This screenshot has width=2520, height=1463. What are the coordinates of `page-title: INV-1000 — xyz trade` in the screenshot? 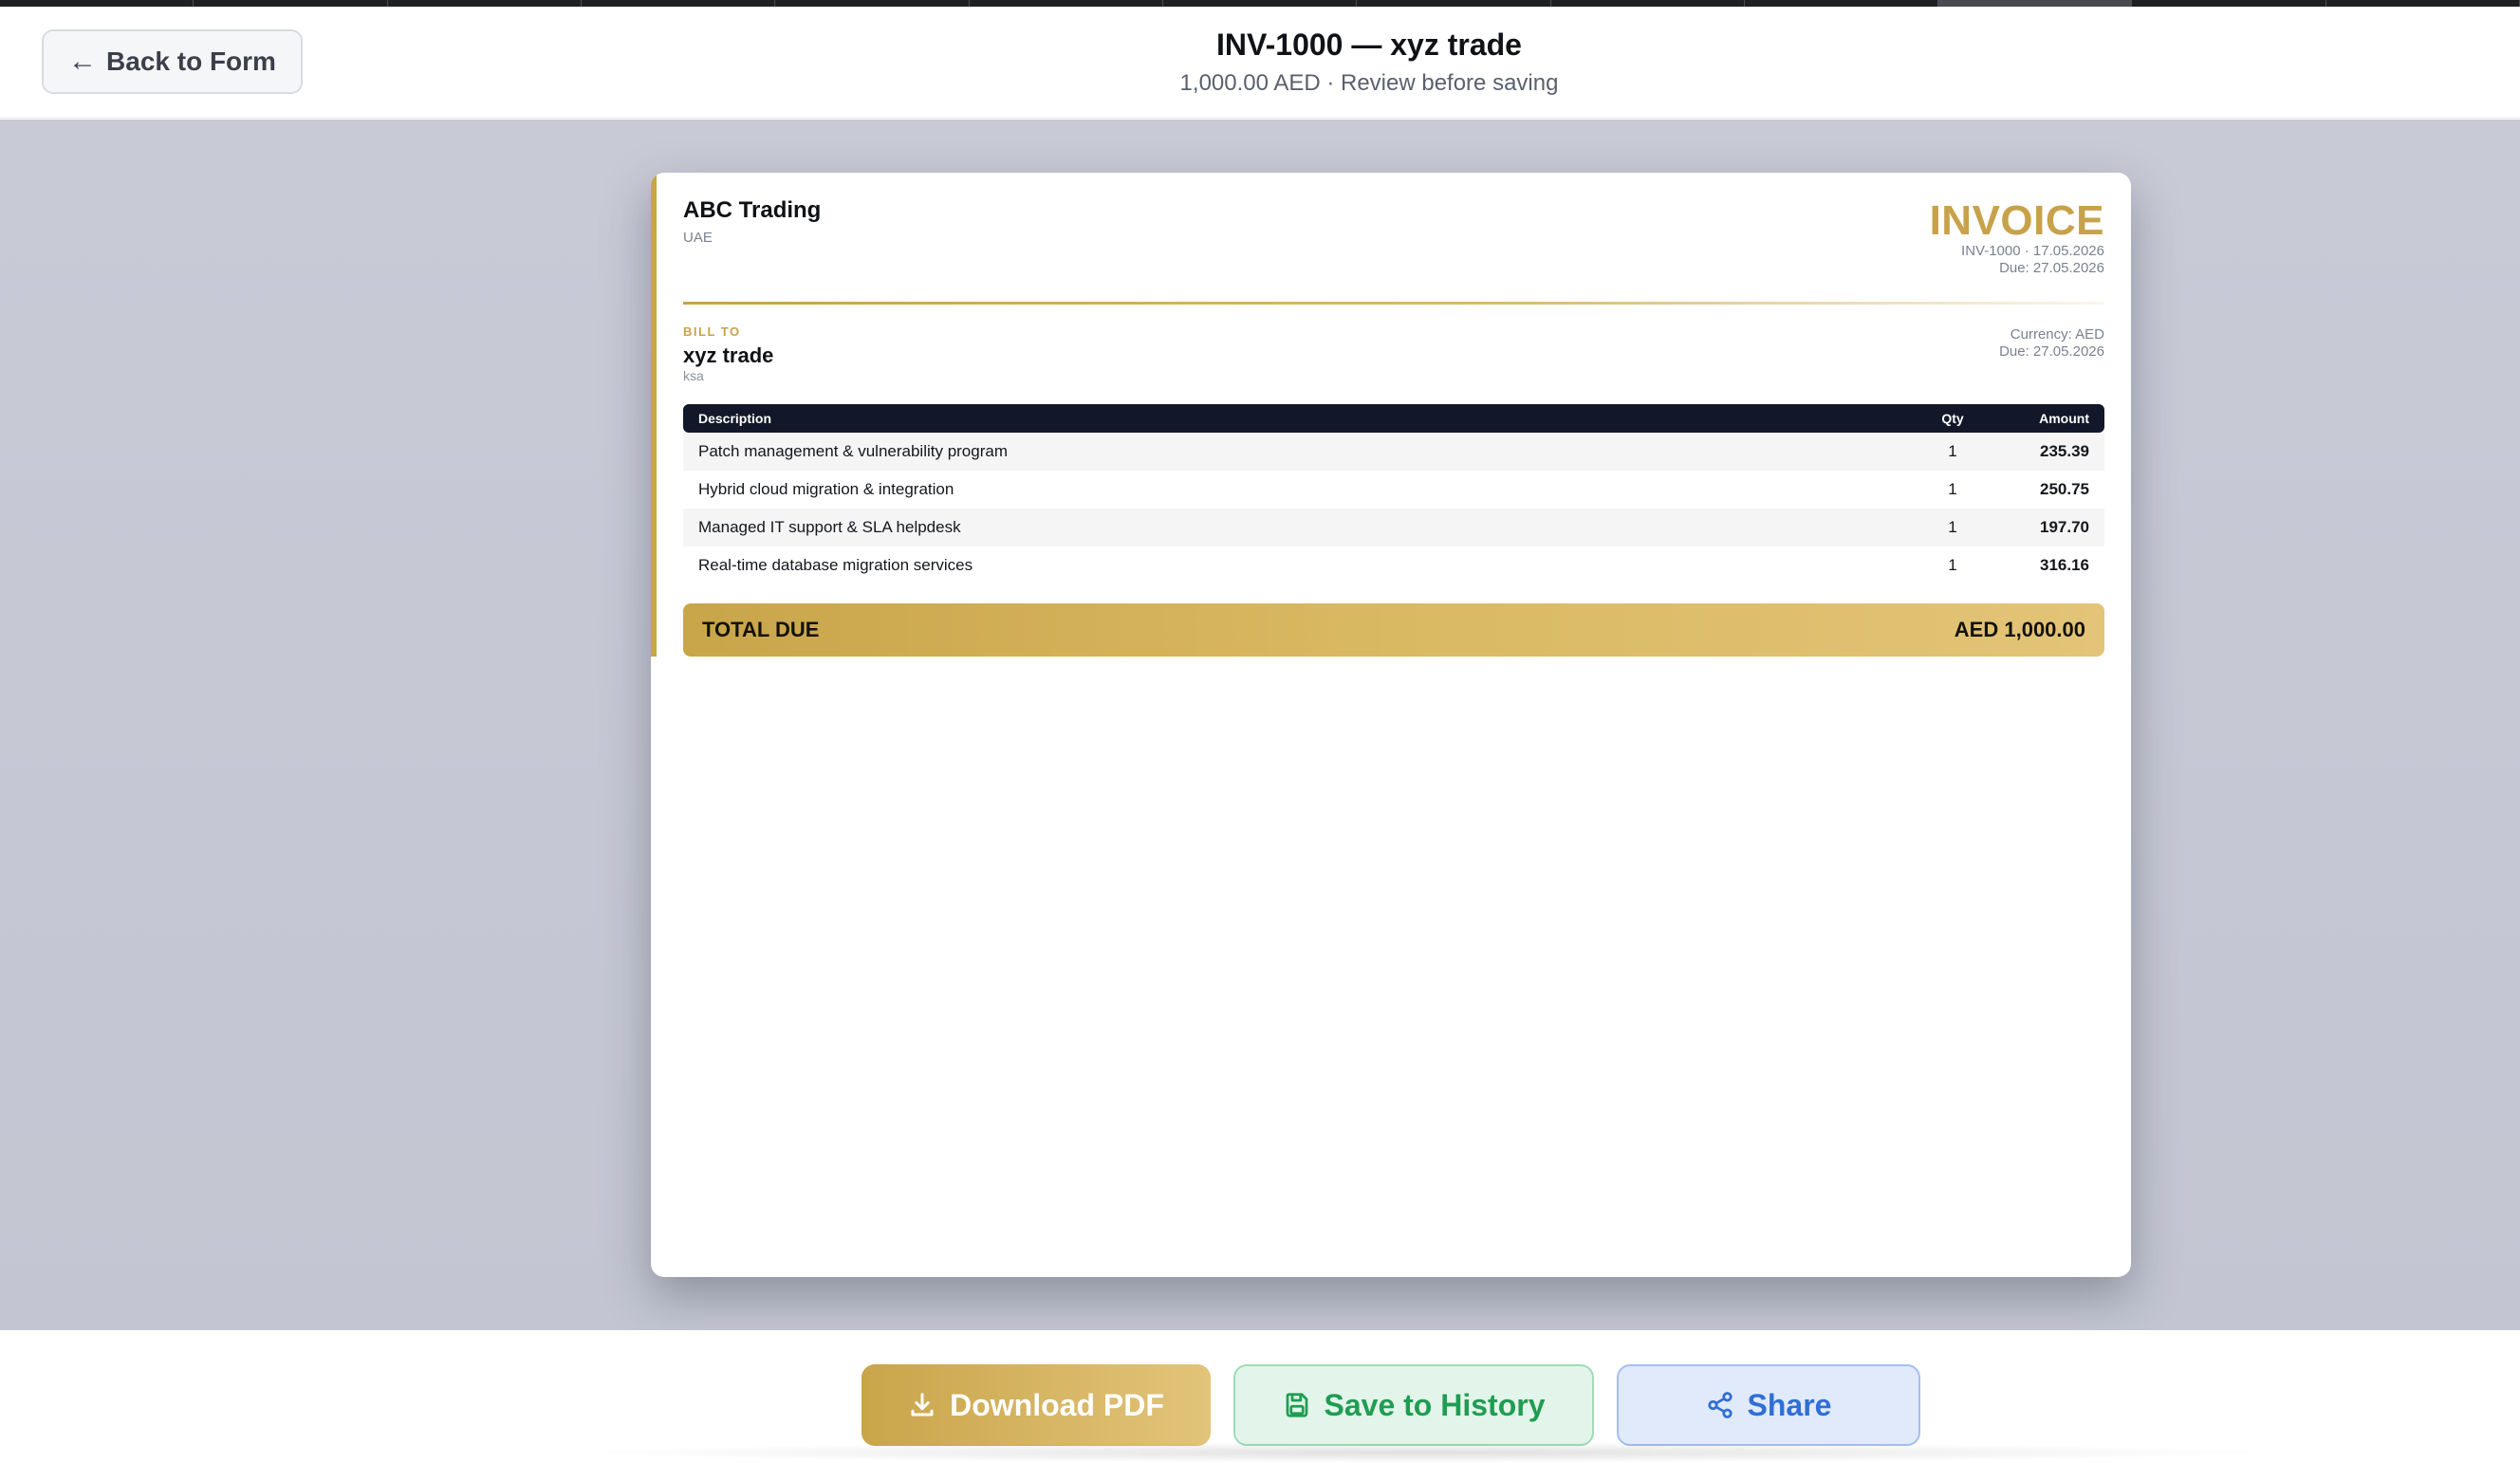 It's located at (1369, 45).